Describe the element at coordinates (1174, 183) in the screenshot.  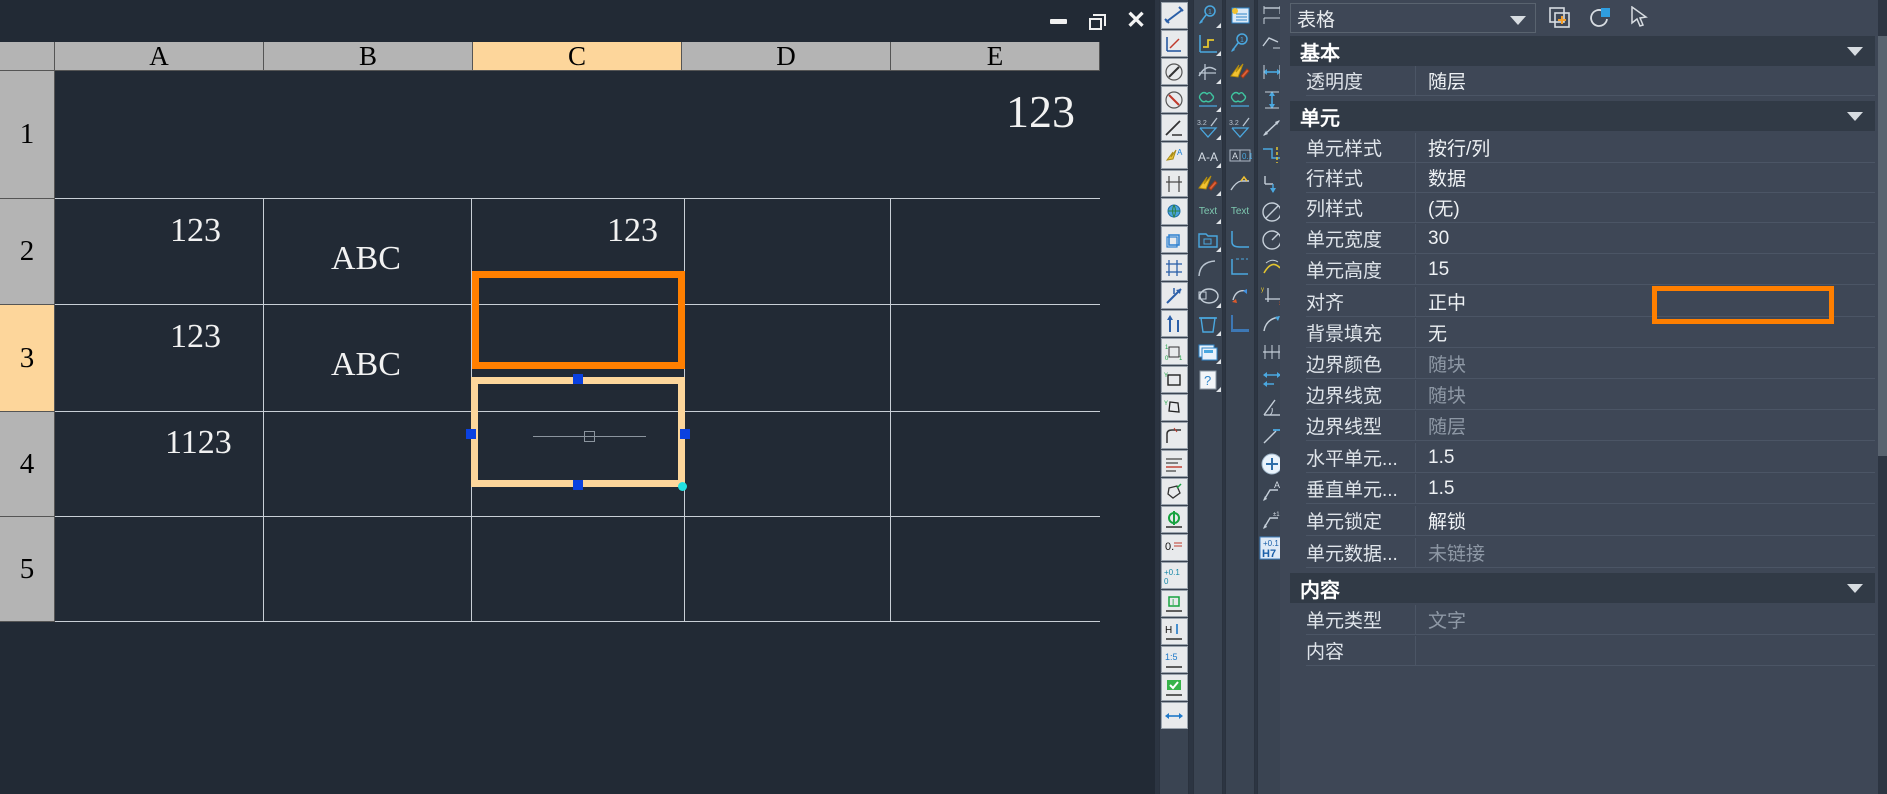
I see `dim-baseline-icon` at that location.